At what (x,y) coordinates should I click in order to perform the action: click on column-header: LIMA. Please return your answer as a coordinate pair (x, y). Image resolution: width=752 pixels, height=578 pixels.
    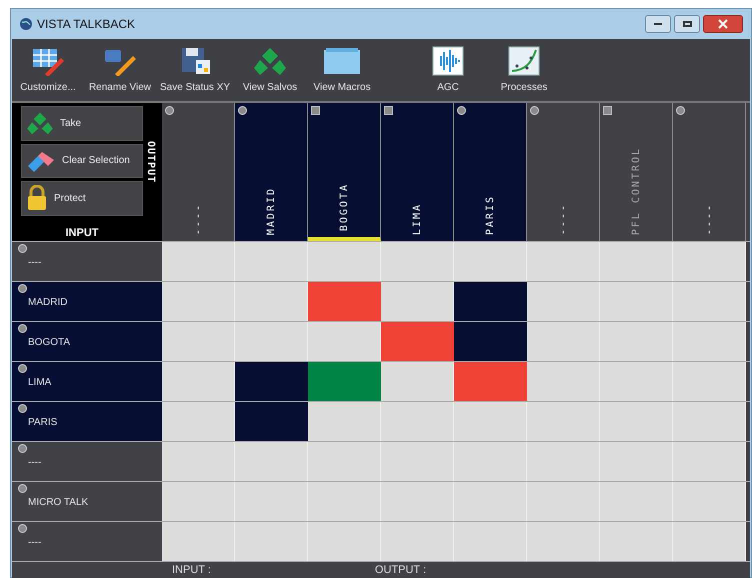
    Looking at the image, I should click on (417, 172).